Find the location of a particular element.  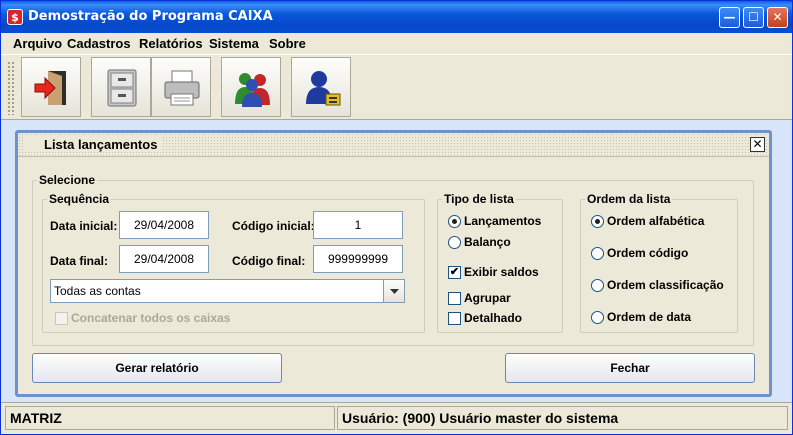

concatenar-checkbox: Concatenar todos os caixas is located at coordinates (155, 319).